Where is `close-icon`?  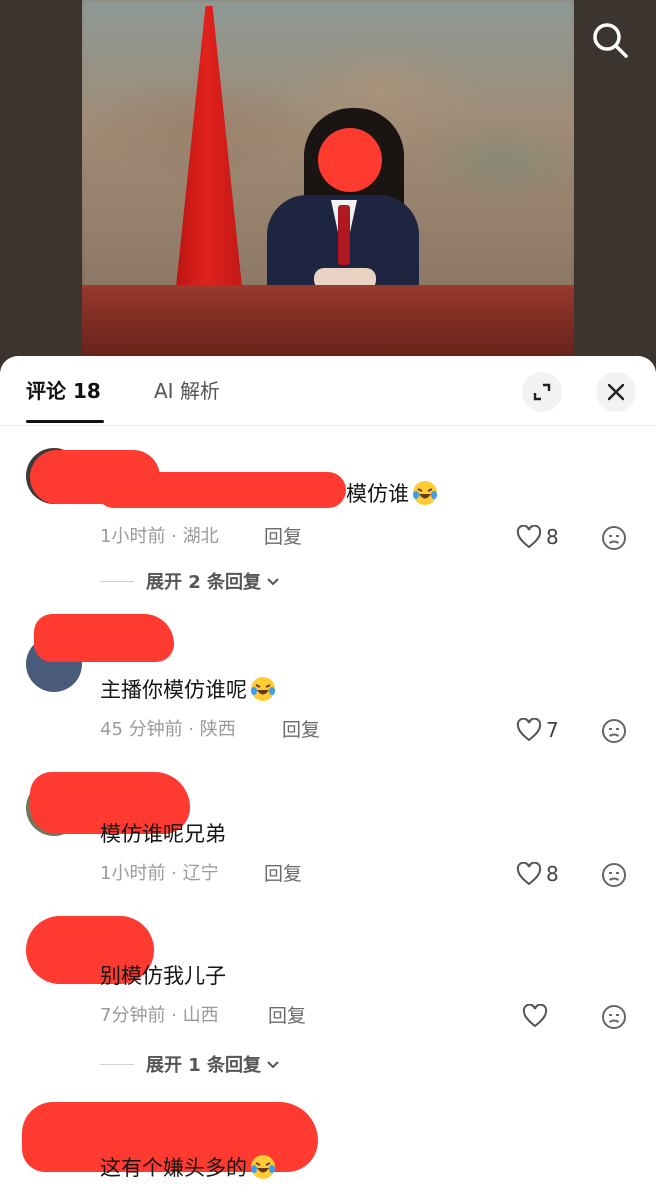 close-icon is located at coordinates (616, 392).